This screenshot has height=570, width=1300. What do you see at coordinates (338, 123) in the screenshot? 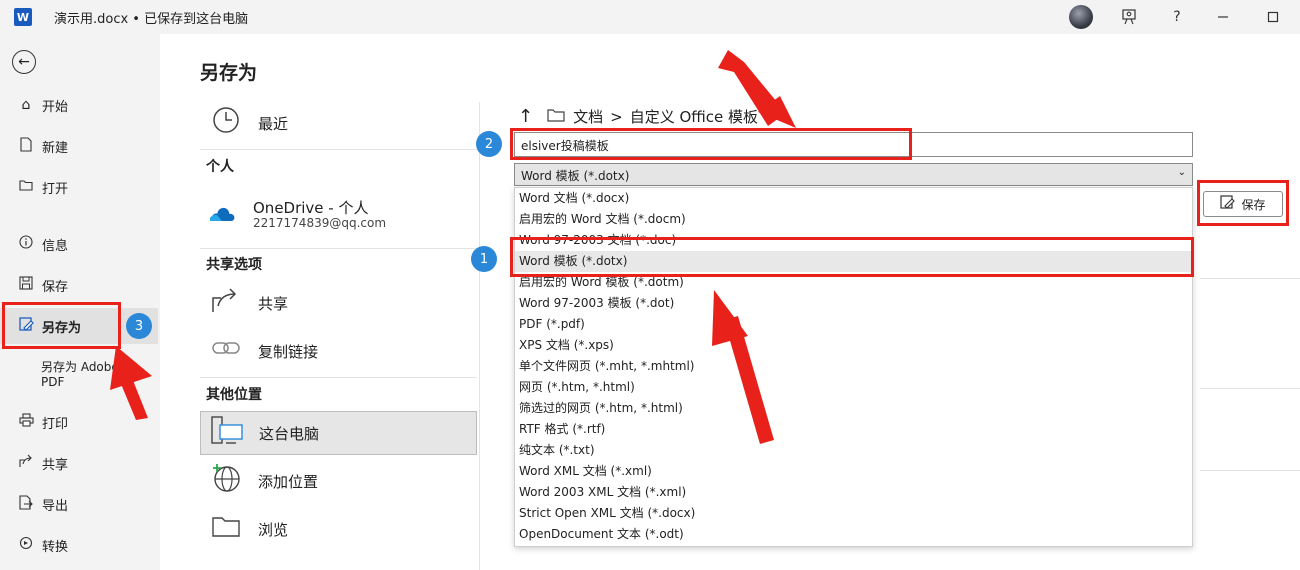
I see `location-recent: 最近` at bounding box center [338, 123].